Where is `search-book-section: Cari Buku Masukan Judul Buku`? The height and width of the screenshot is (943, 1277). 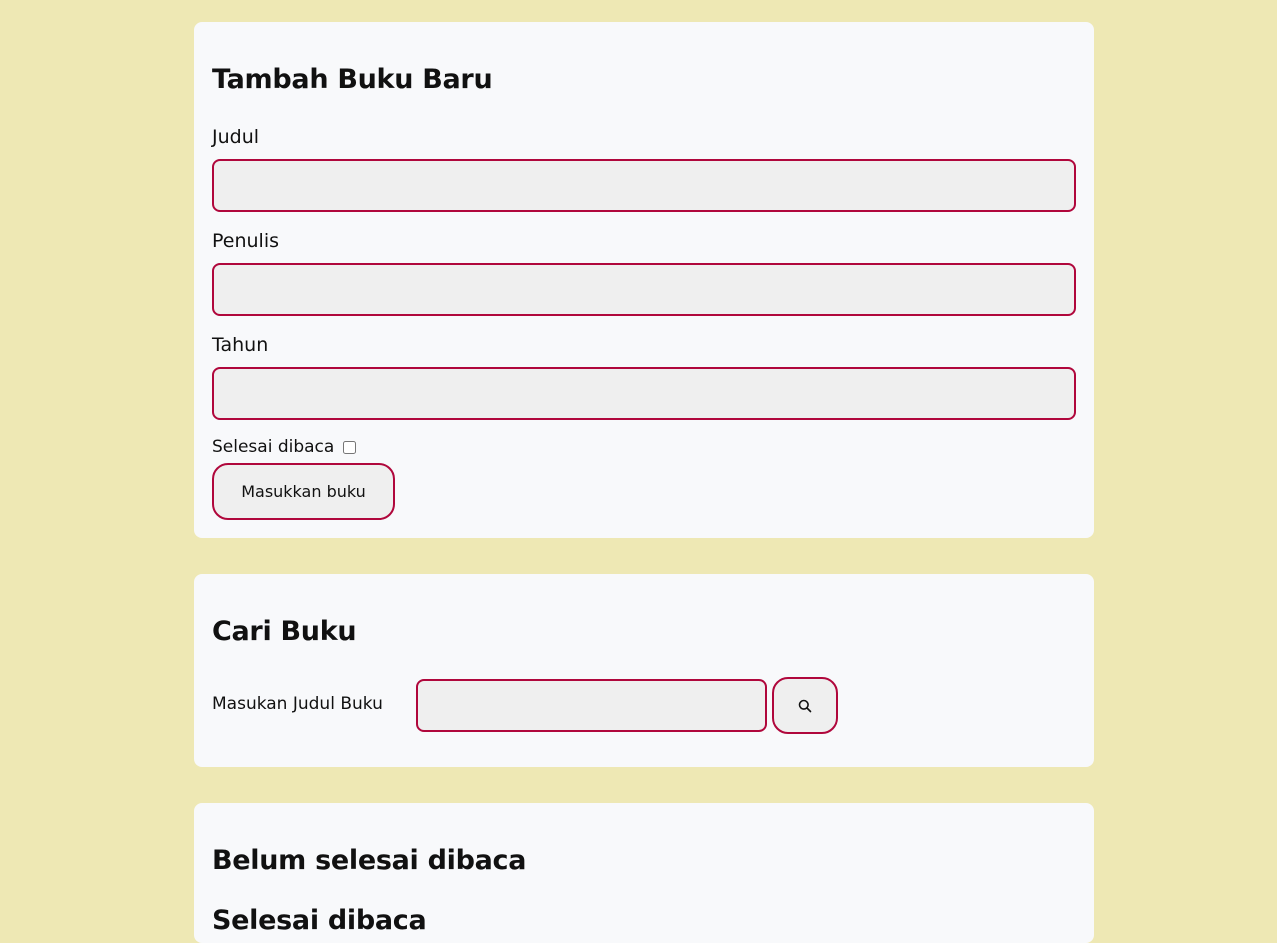
search-book-section: Cari Buku Masukan Judul Buku is located at coordinates (644, 670).